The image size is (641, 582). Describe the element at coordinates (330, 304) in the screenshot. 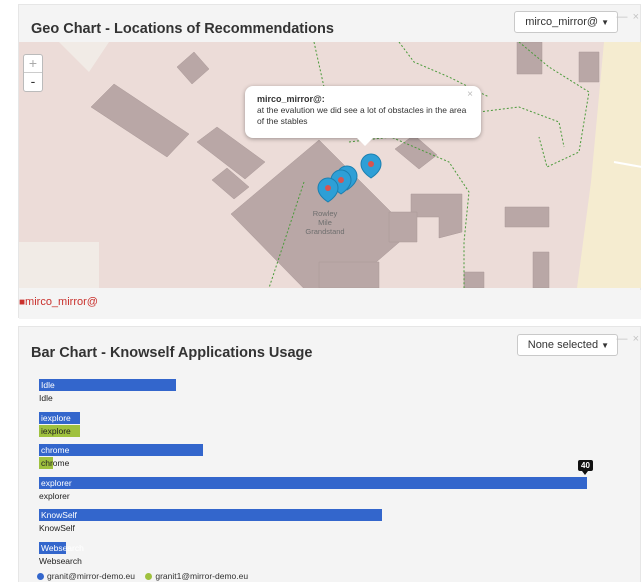

I see `geo-footer: ■mirco_mirror@` at that location.